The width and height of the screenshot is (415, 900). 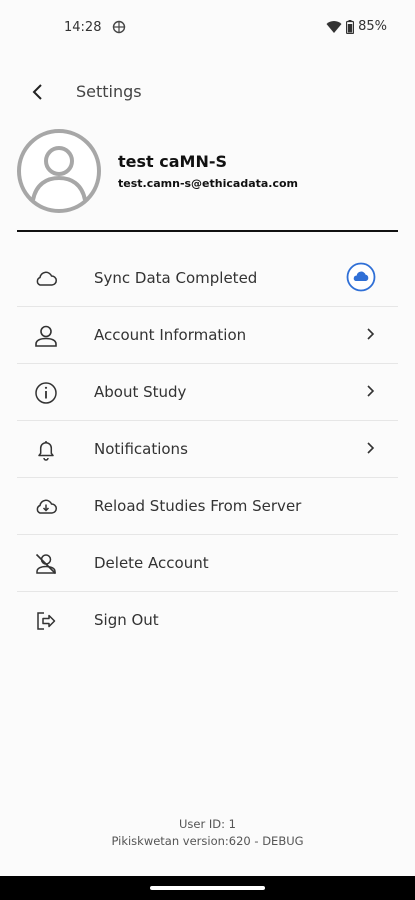 I want to click on cloud-download-icon, so click(x=46, y=506).